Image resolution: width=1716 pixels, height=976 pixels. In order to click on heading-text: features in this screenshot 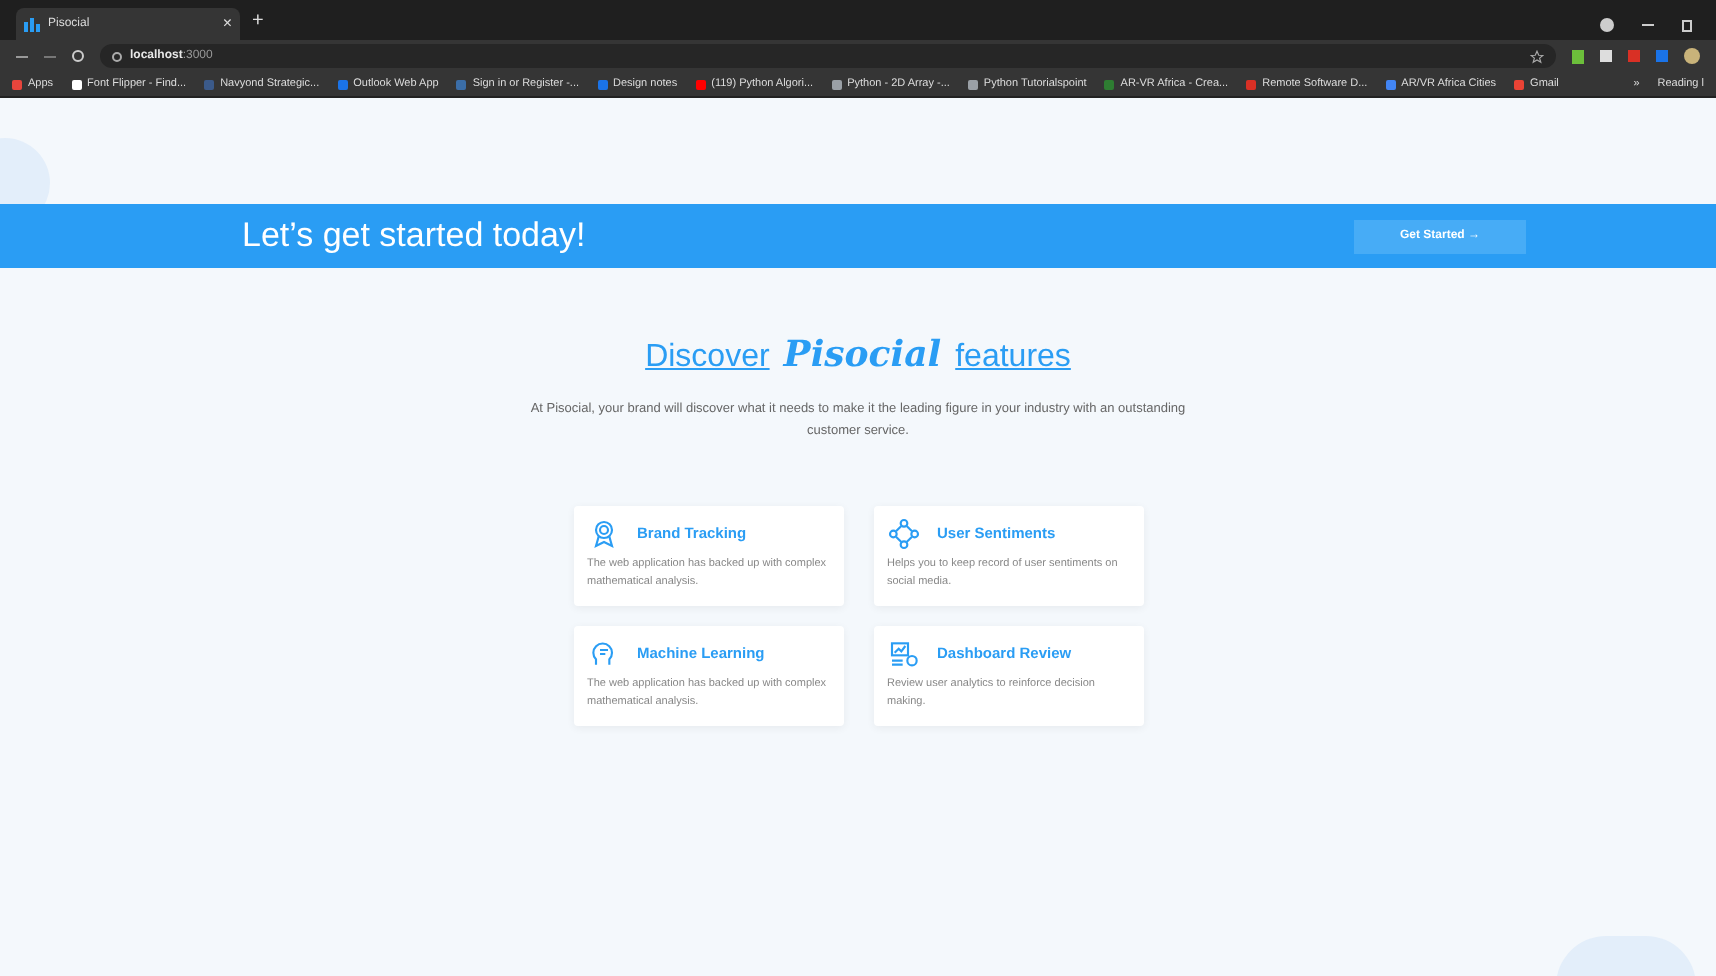, I will do `click(1013, 358)`.